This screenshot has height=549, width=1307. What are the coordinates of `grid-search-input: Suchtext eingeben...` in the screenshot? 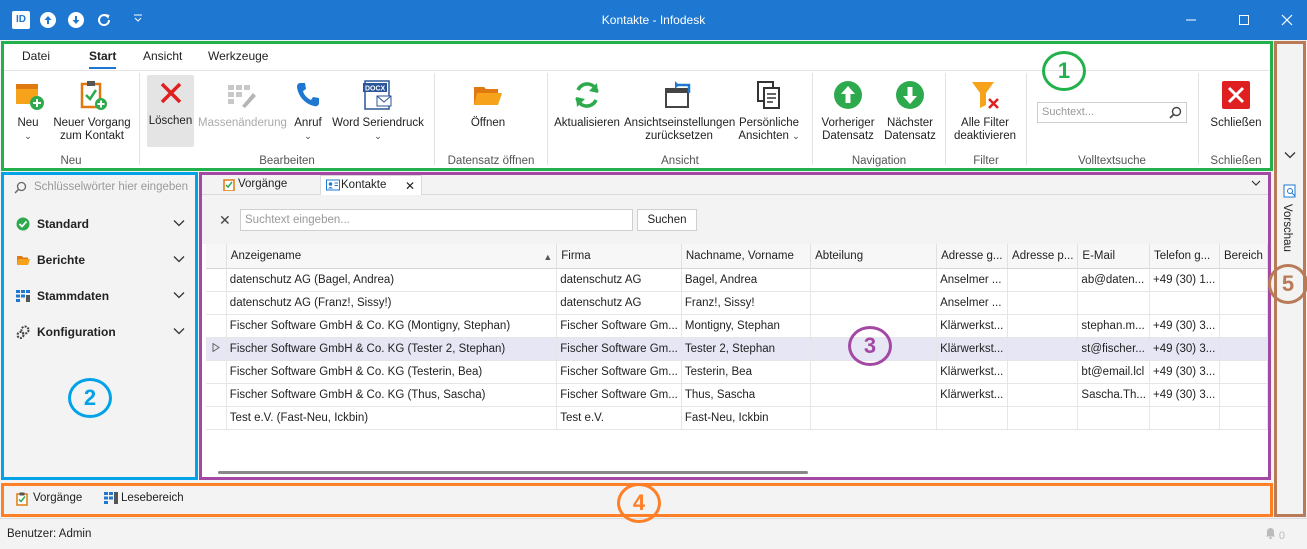 It's located at (436, 220).